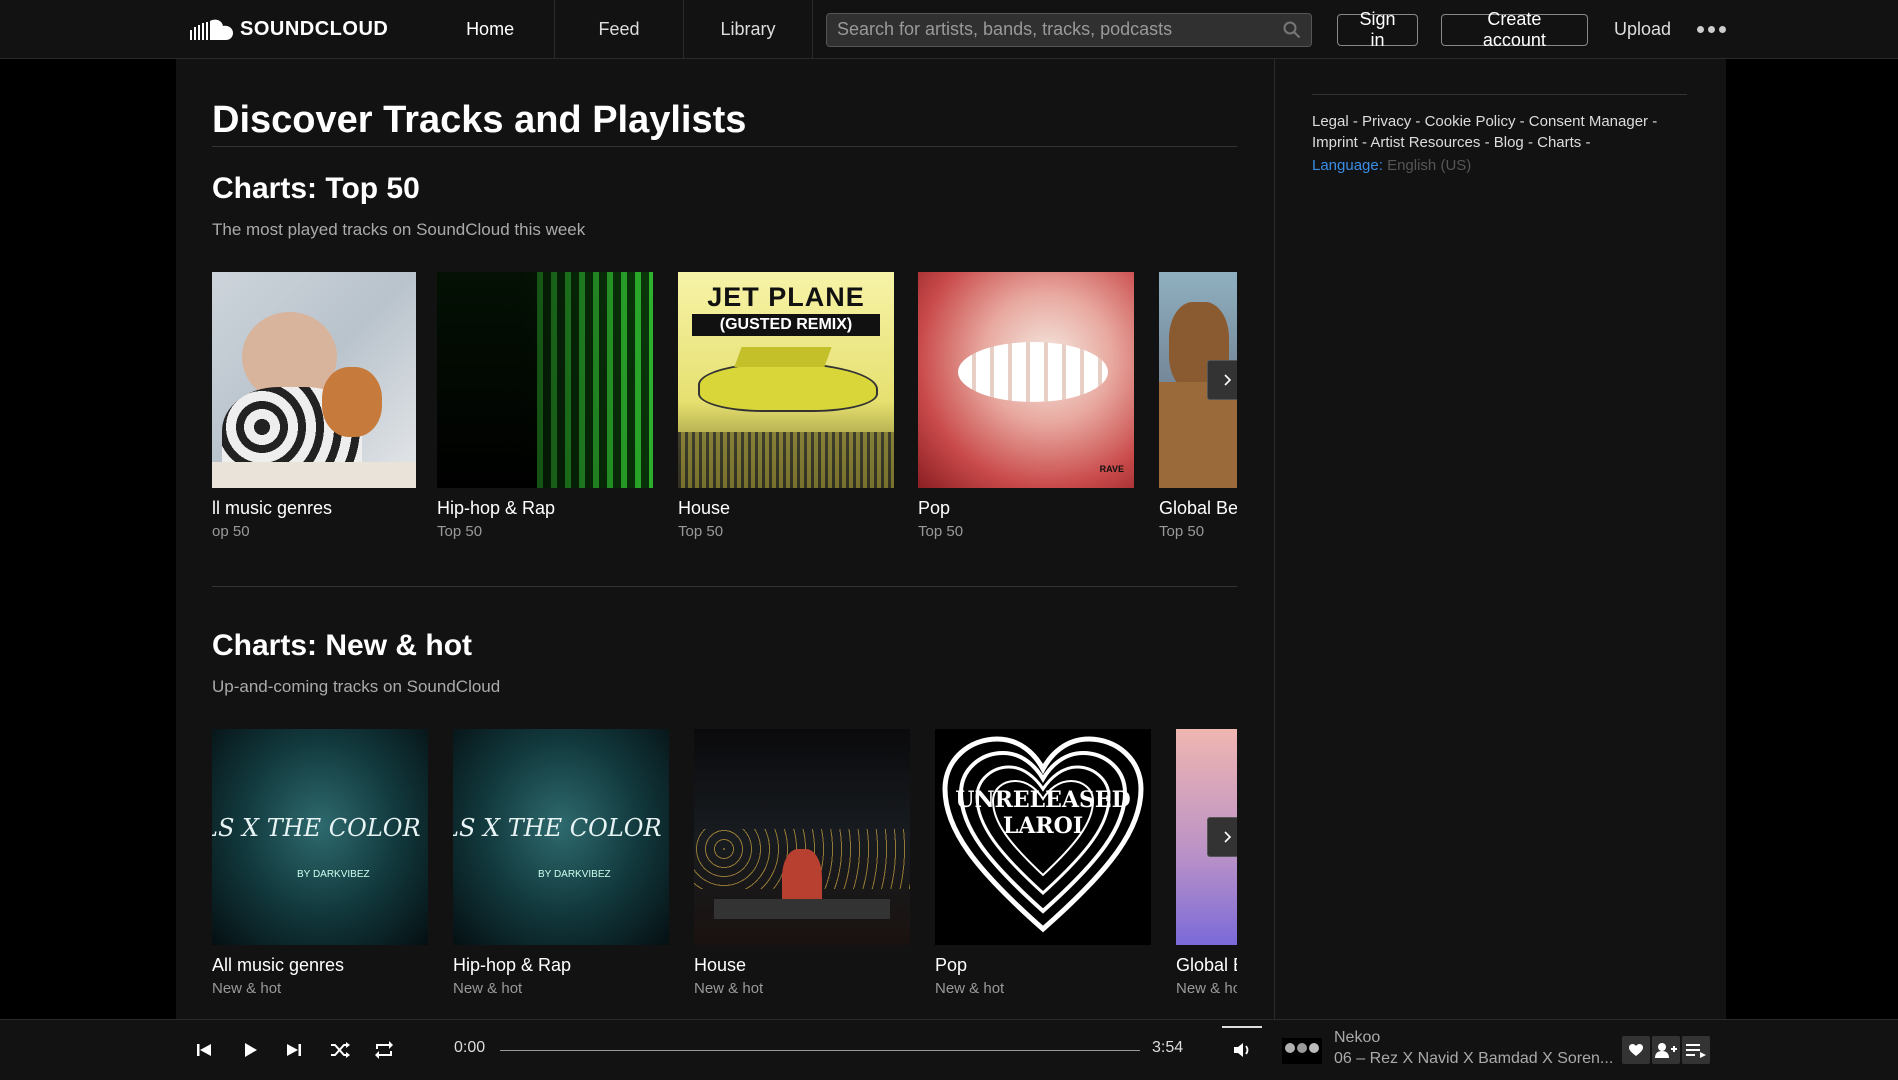 This screenshot has width=1898, height=1080. I want to click on repeat-button, so click(384, 1050).